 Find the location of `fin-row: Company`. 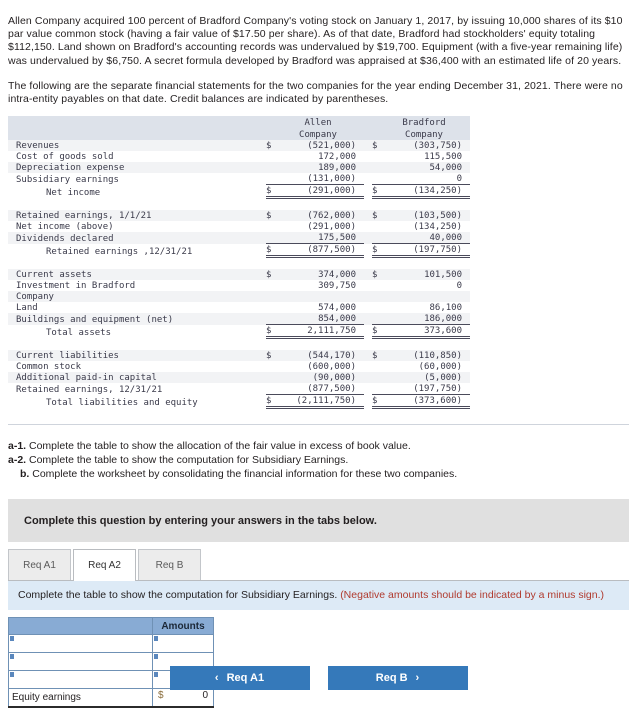

fin-row: Company is located at coordinates (239, 297).